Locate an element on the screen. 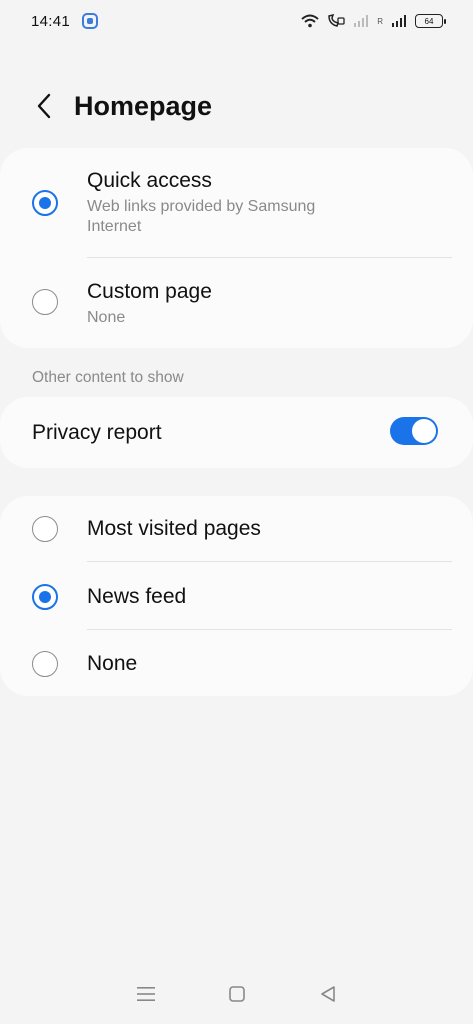  menu-lines-icon is located at coordinates (145, 994).